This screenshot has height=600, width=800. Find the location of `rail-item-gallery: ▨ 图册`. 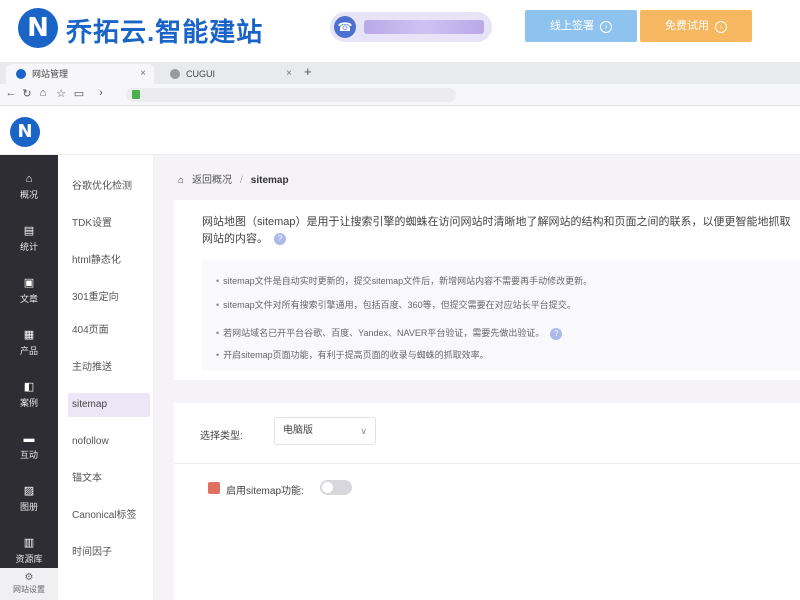

rail-item-gallery: ▨ 图册 is located at coordinates (29, 502).